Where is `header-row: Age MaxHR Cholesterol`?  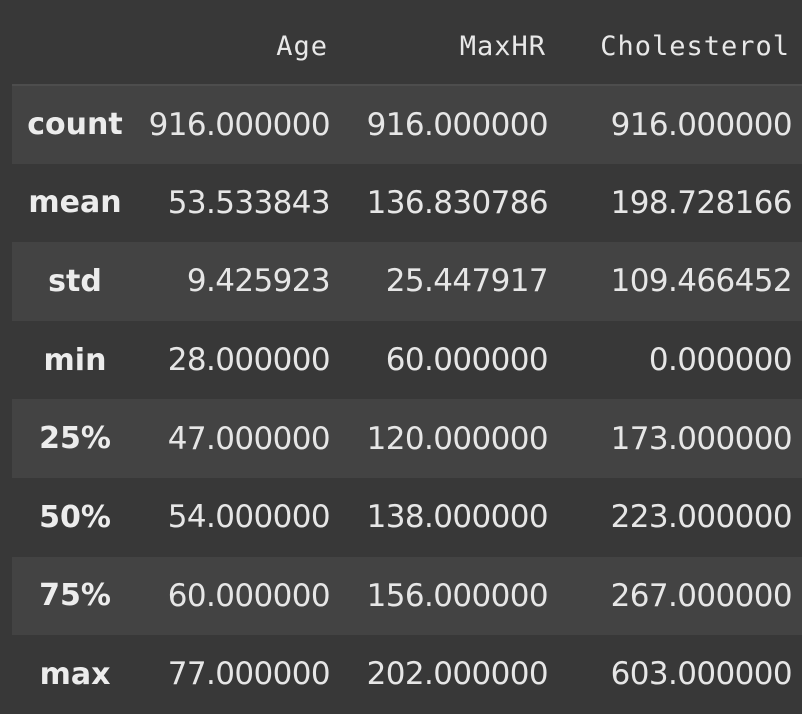
header-row: Age MaxHR Cholesterol is located at coordinates (407, 47).